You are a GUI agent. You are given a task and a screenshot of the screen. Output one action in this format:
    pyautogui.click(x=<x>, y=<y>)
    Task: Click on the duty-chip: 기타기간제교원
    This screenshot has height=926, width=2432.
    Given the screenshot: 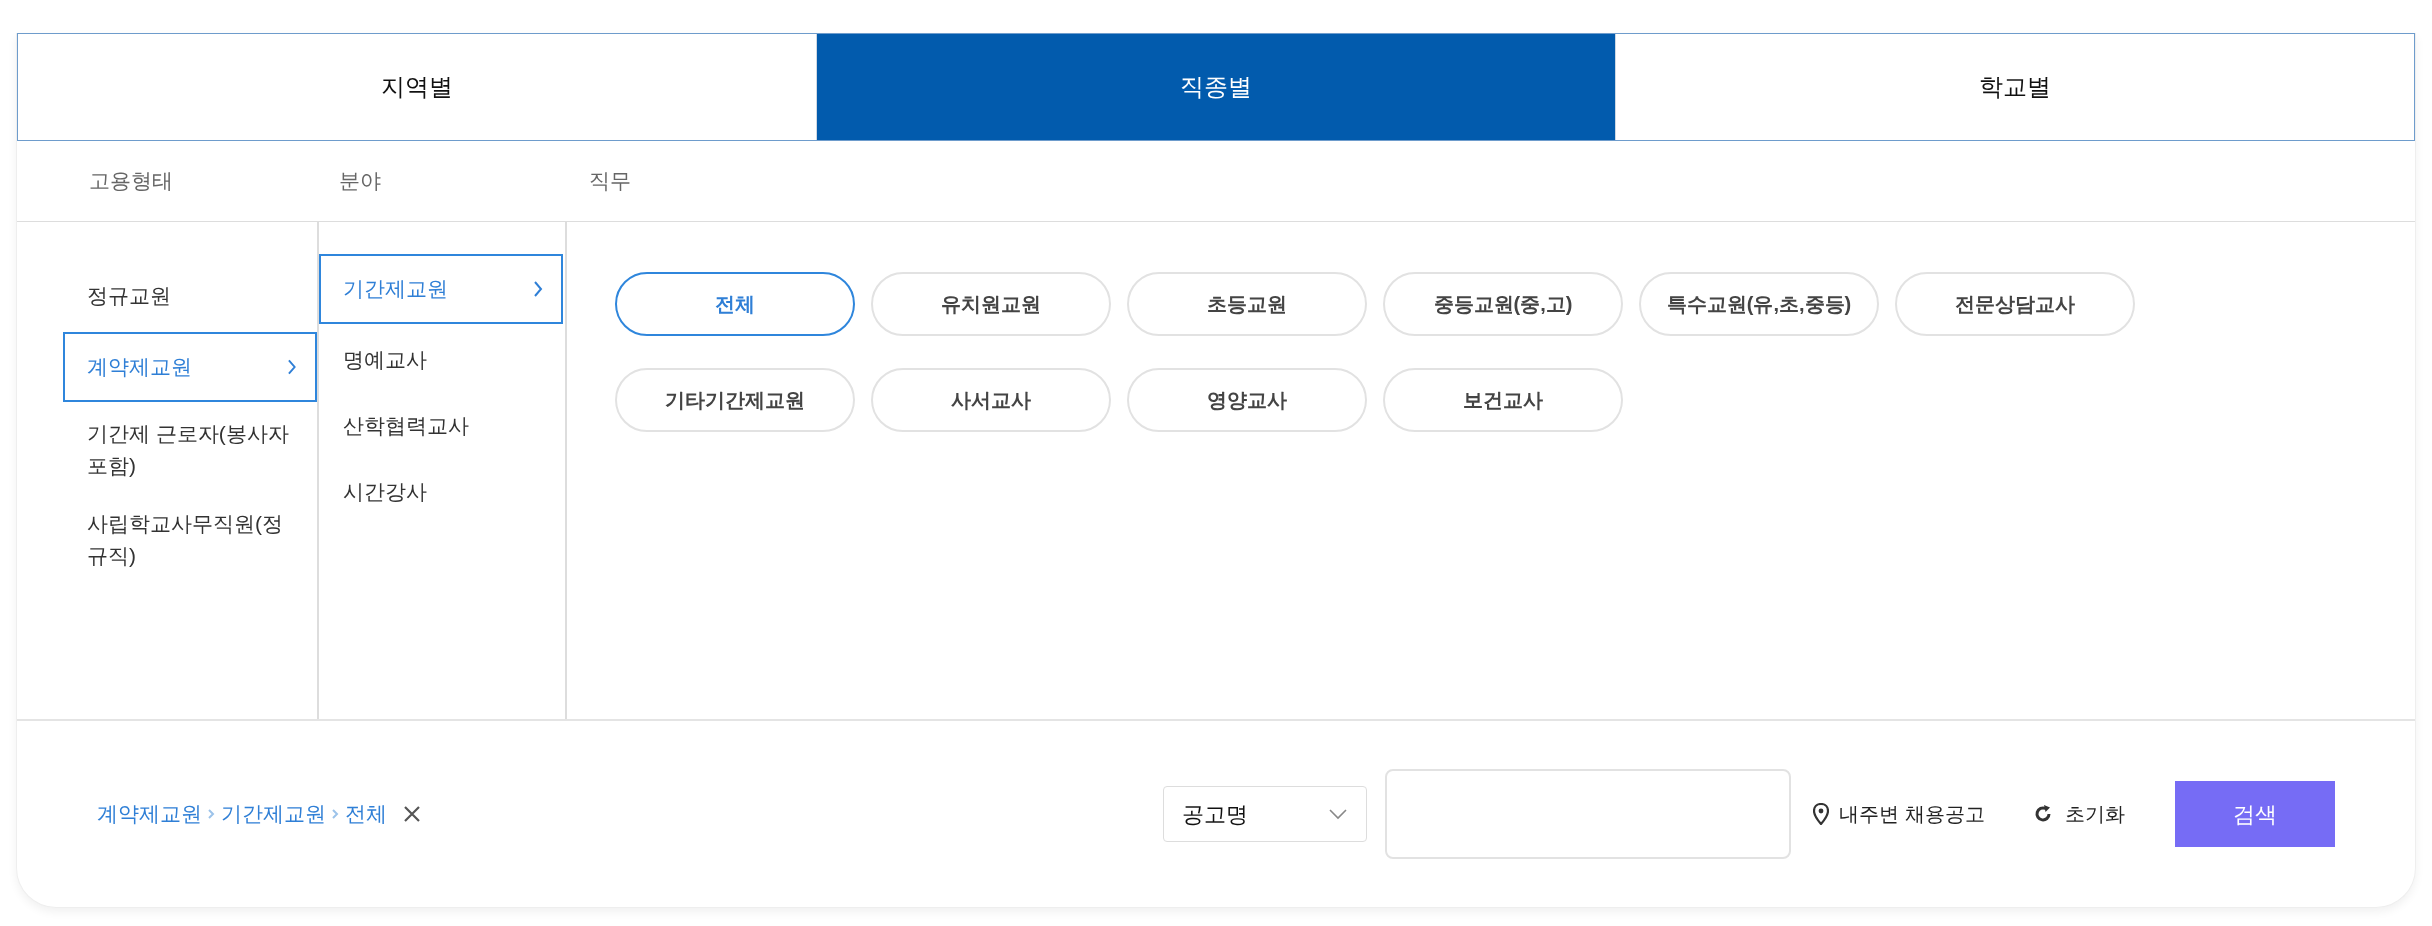 What is the action you would take?
    pyautogui.click(x=735, y=400)
    